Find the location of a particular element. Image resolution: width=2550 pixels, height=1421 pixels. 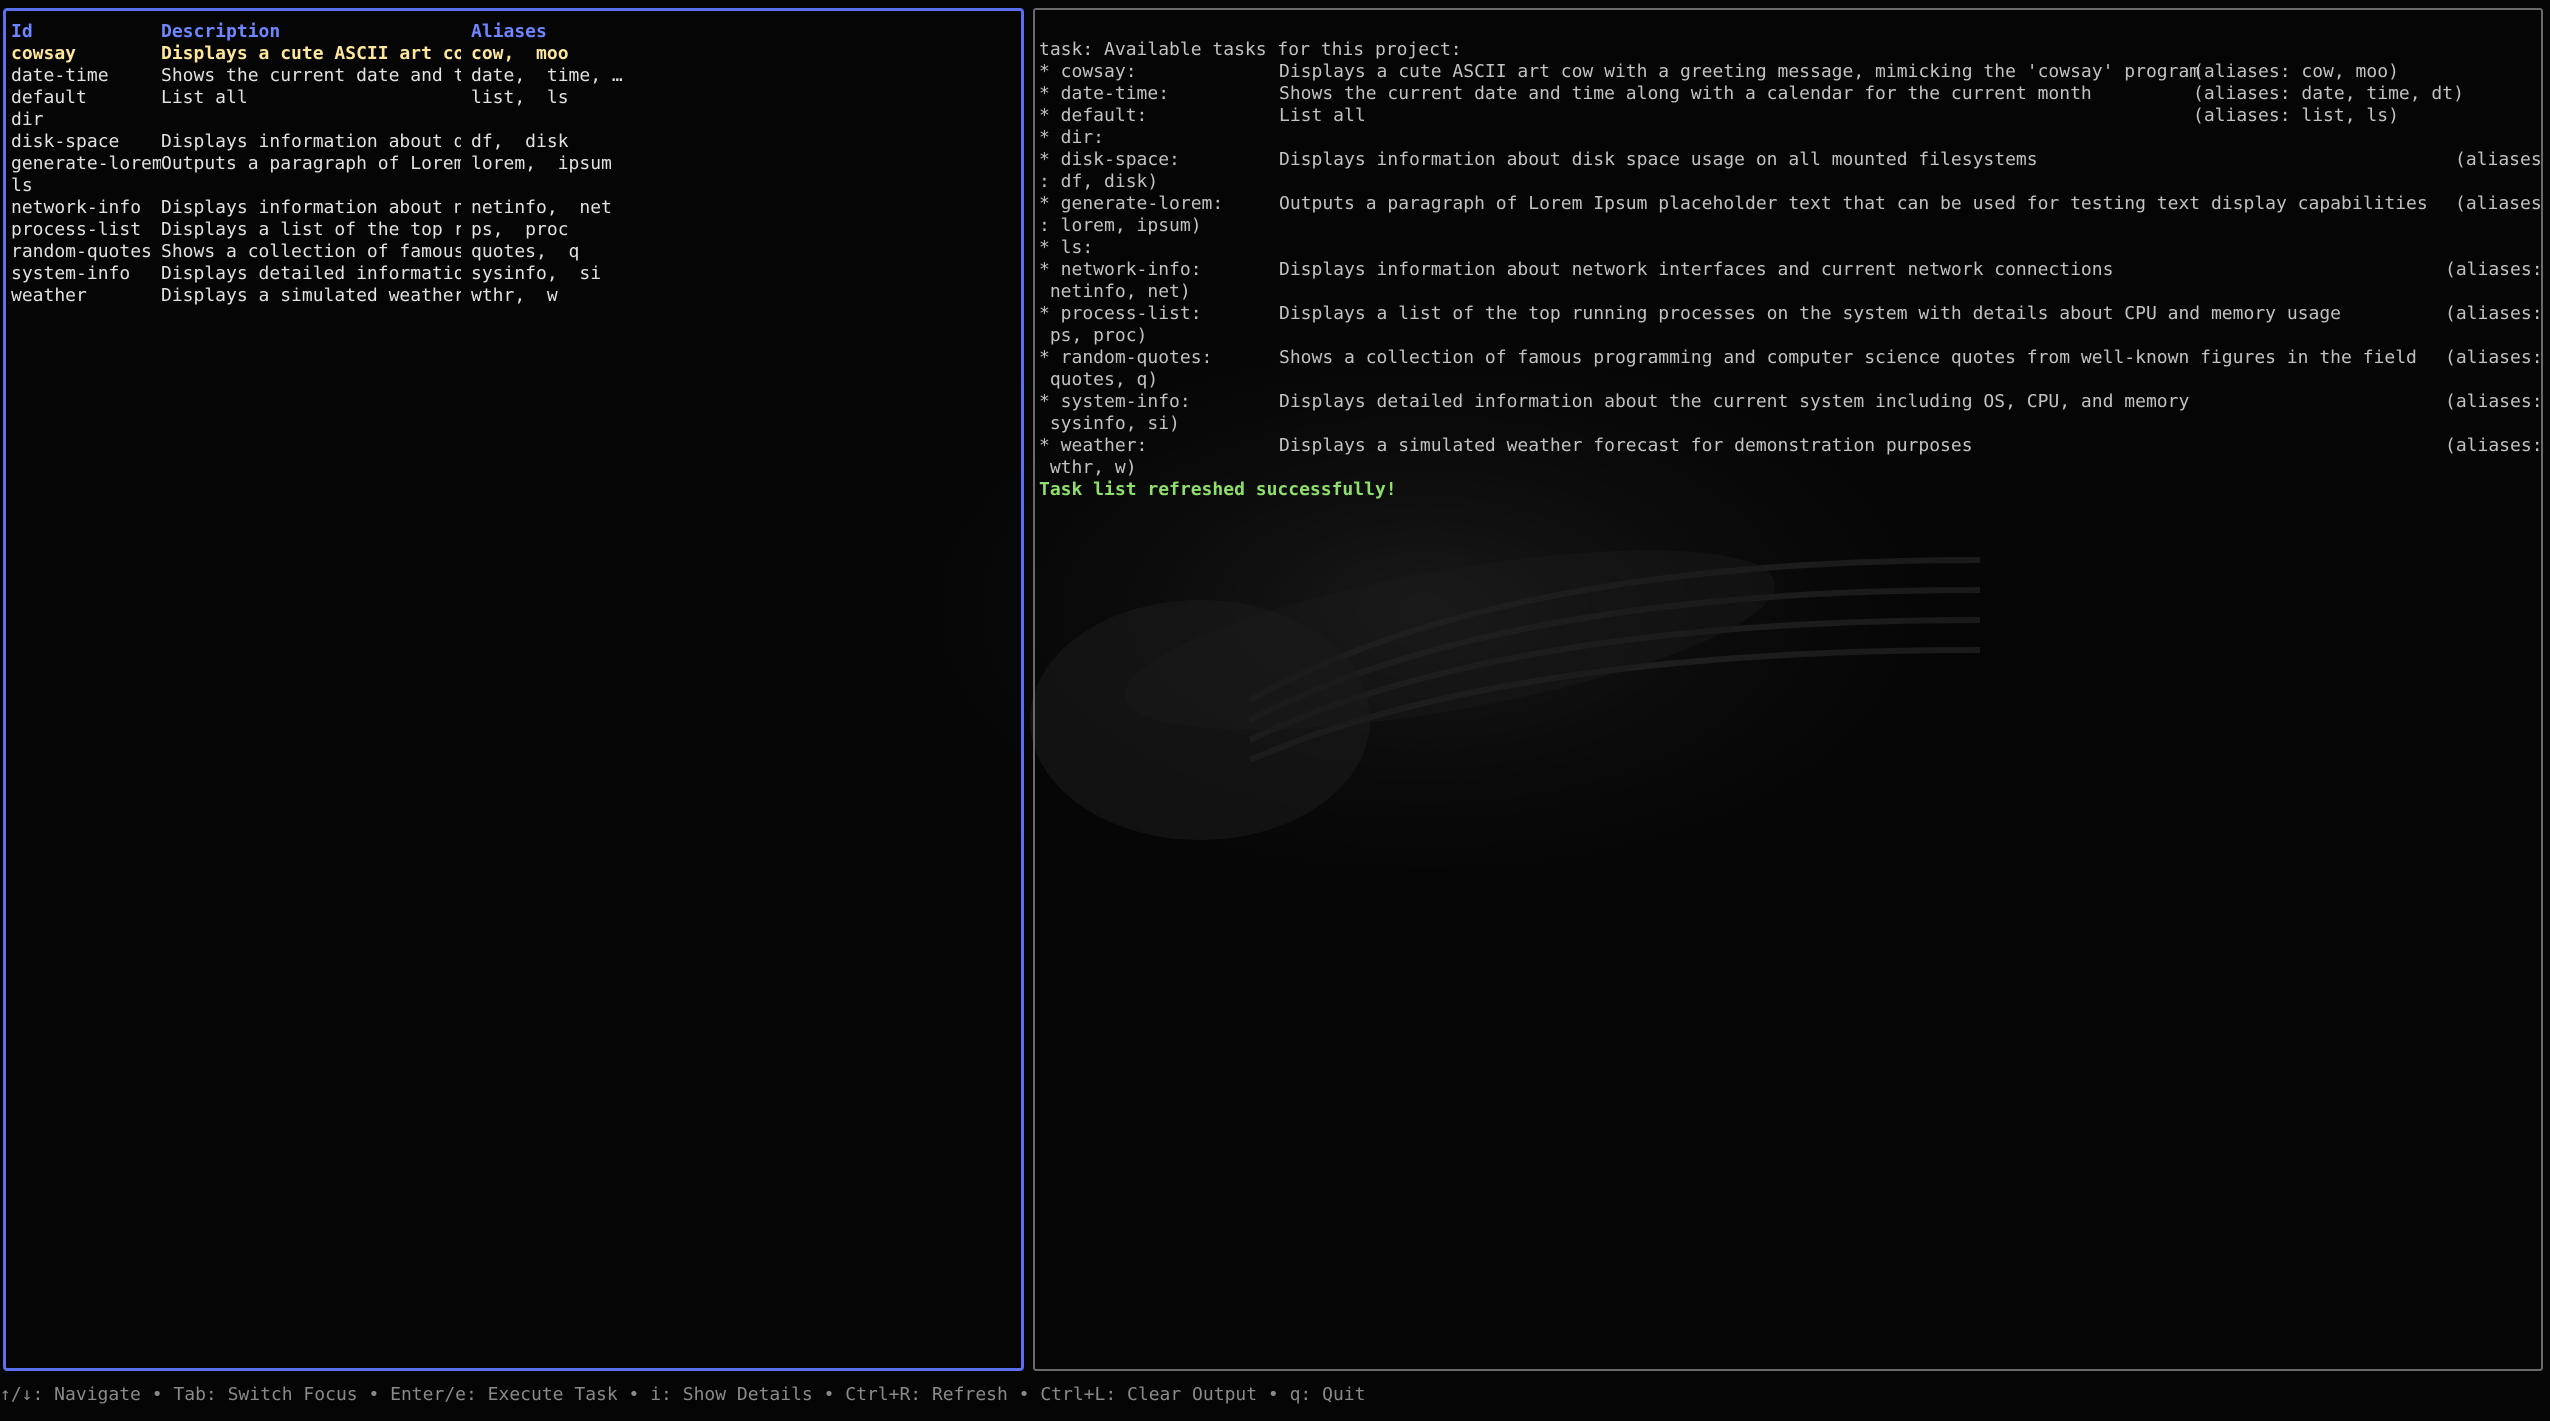

output-task-name: * dir: is located at coordinates (1072, 137).